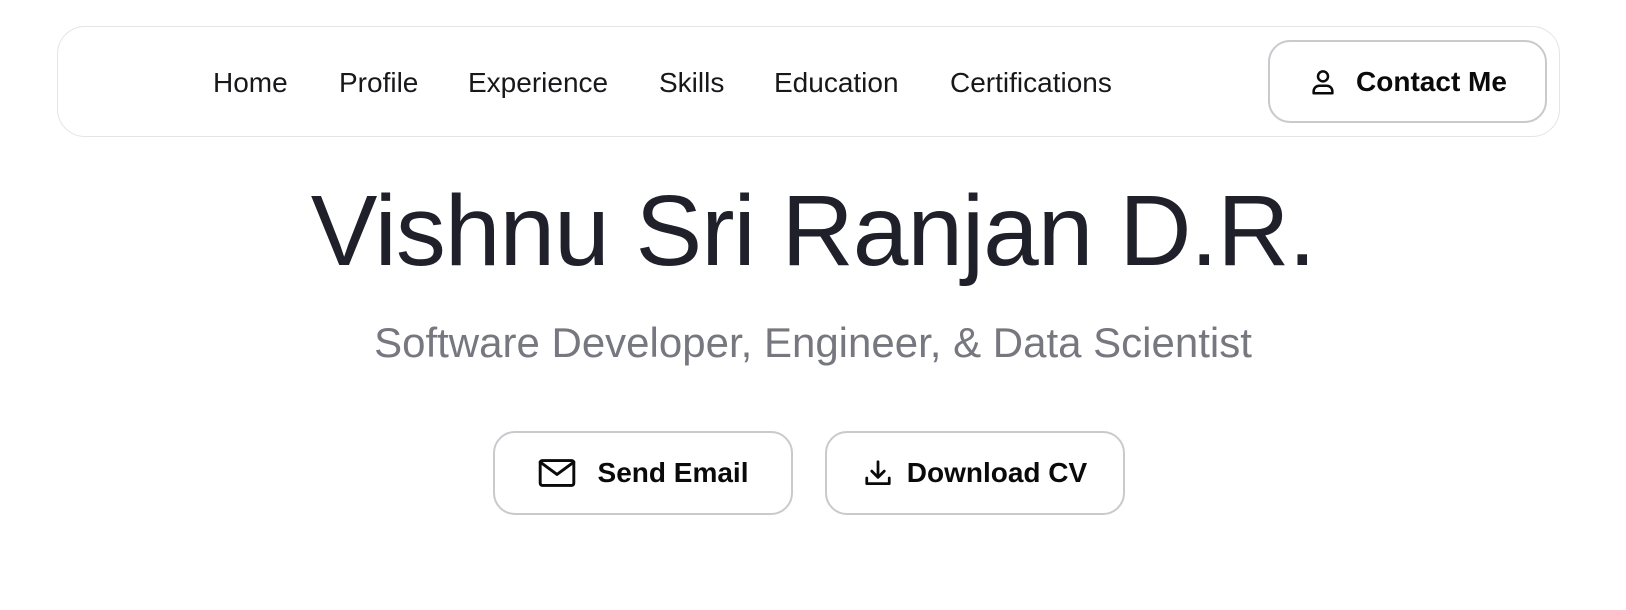  Describe the element at coordinates (997, 472) in the screenshot. I see `download-cv-label: Download CV` at that location.